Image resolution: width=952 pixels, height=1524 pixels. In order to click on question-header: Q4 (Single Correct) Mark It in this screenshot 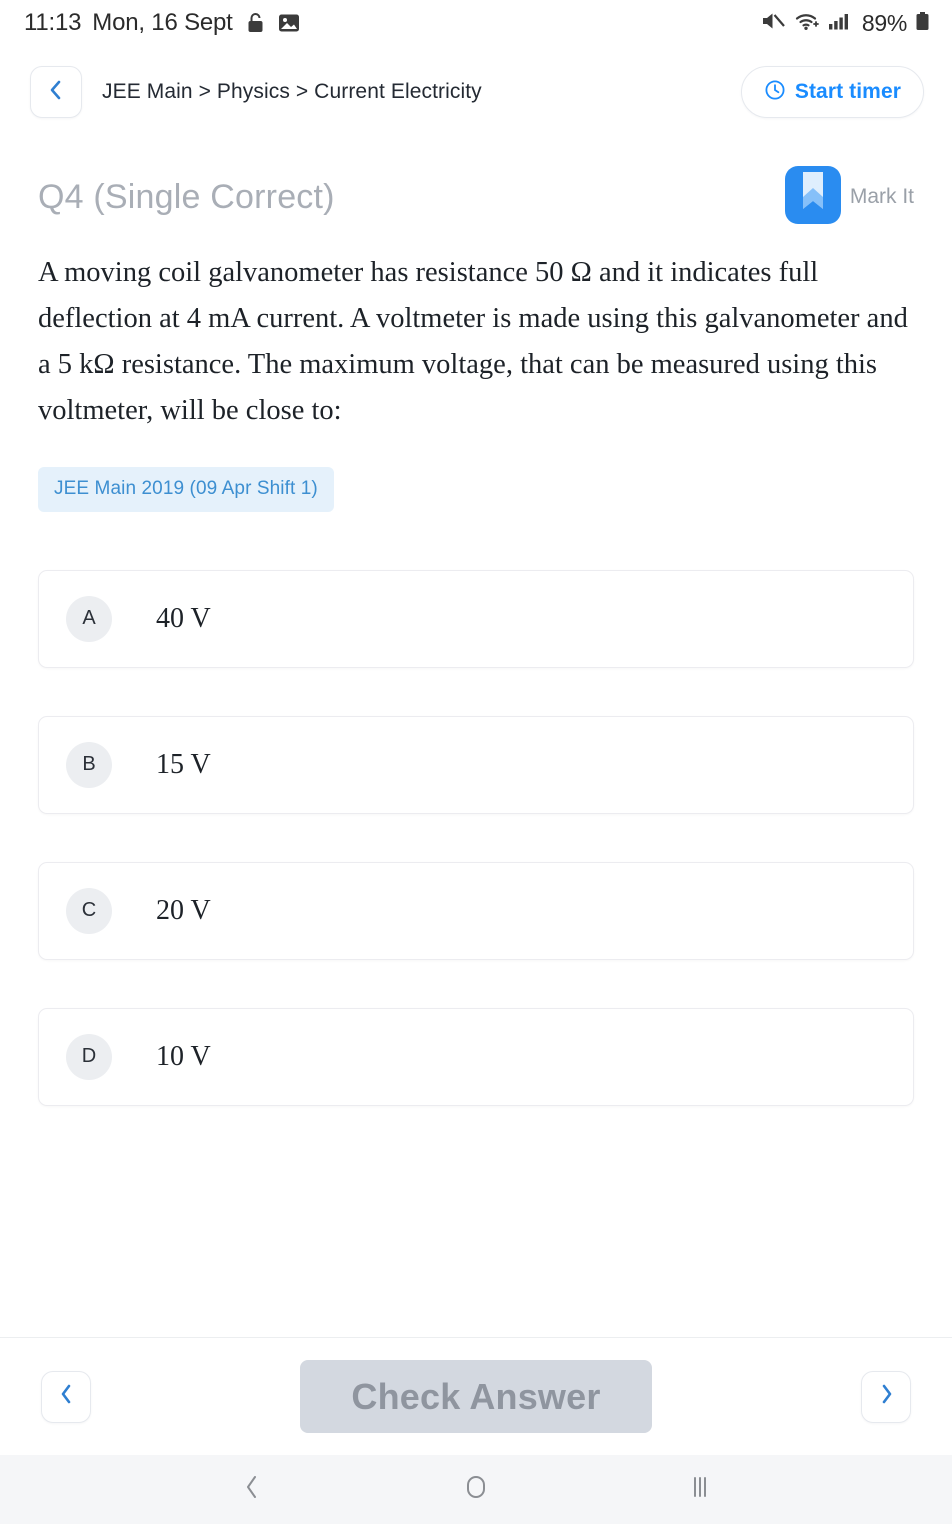, I will do `click(476, 197)`.